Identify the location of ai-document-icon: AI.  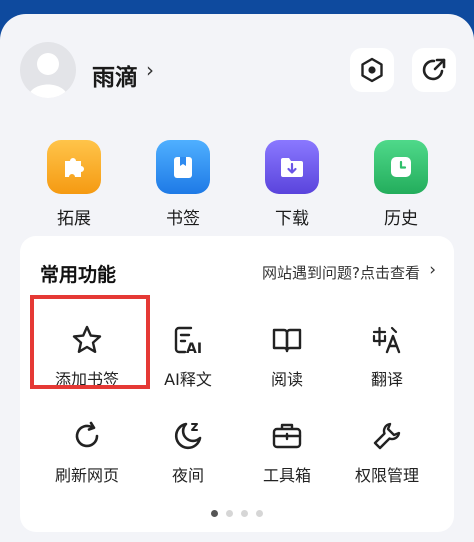
(188, 341).